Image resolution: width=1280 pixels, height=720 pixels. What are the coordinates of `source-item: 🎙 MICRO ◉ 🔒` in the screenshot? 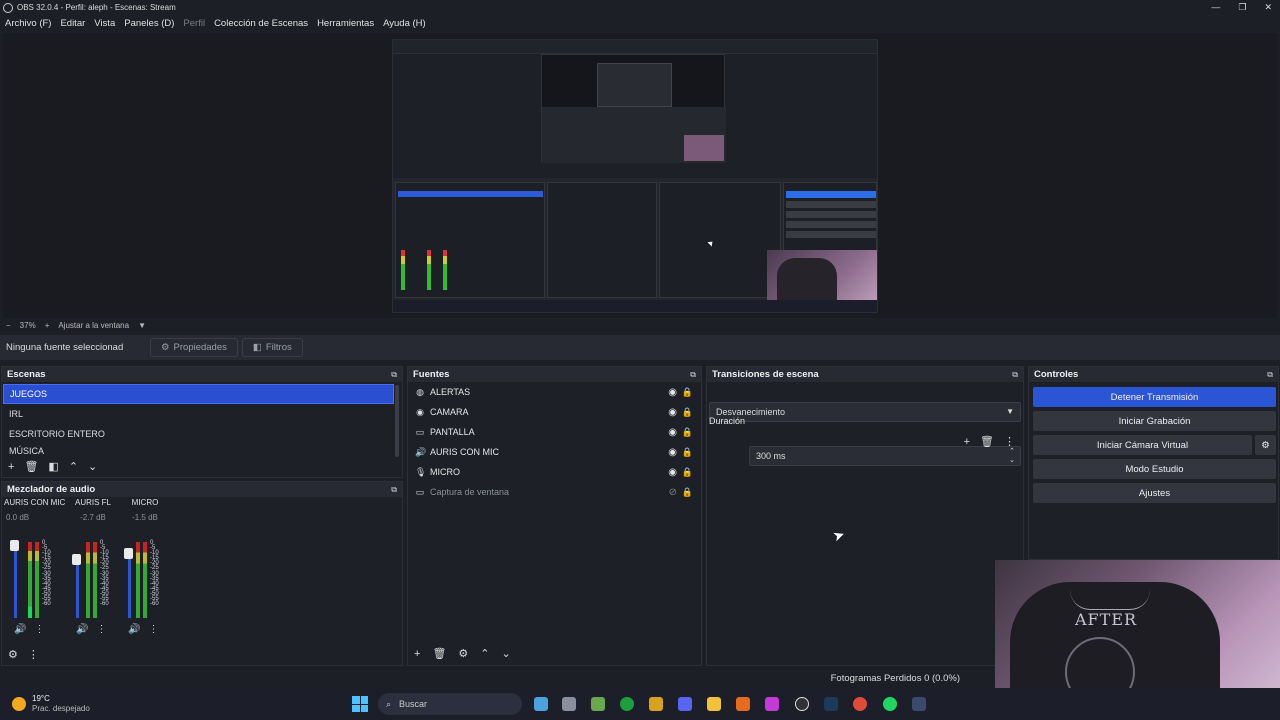 It's located at (554, 472).